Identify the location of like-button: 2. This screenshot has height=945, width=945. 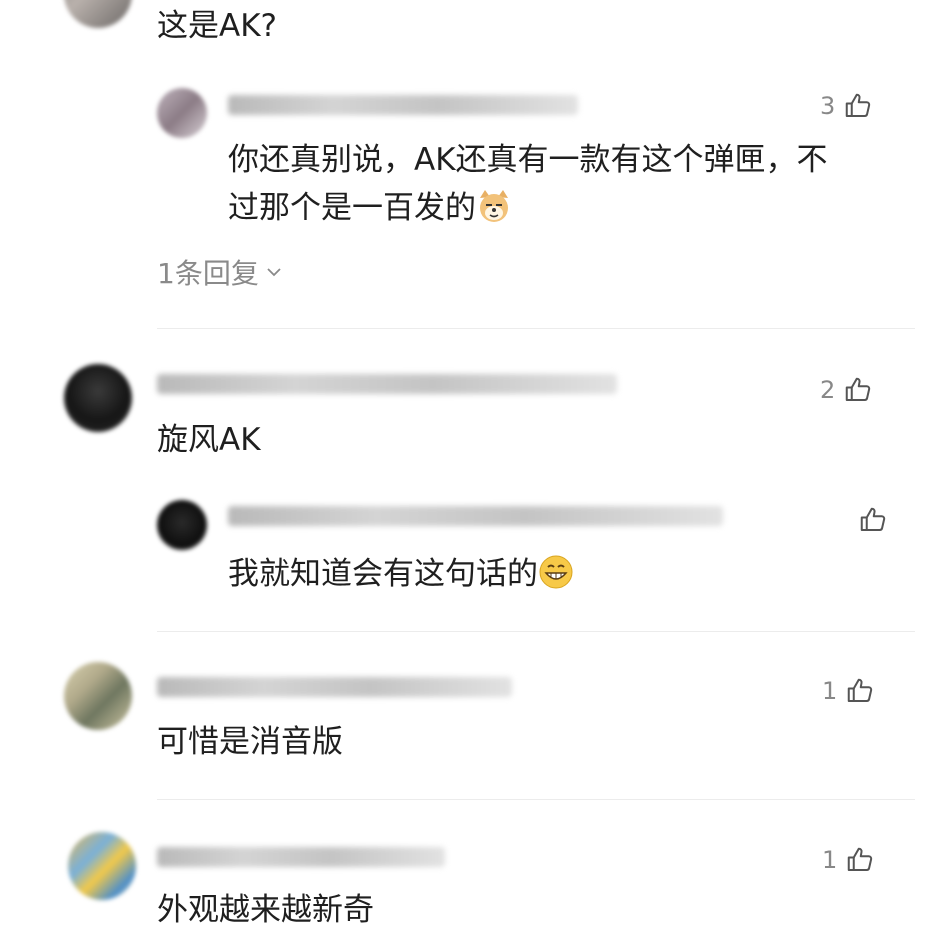
(846, 390).